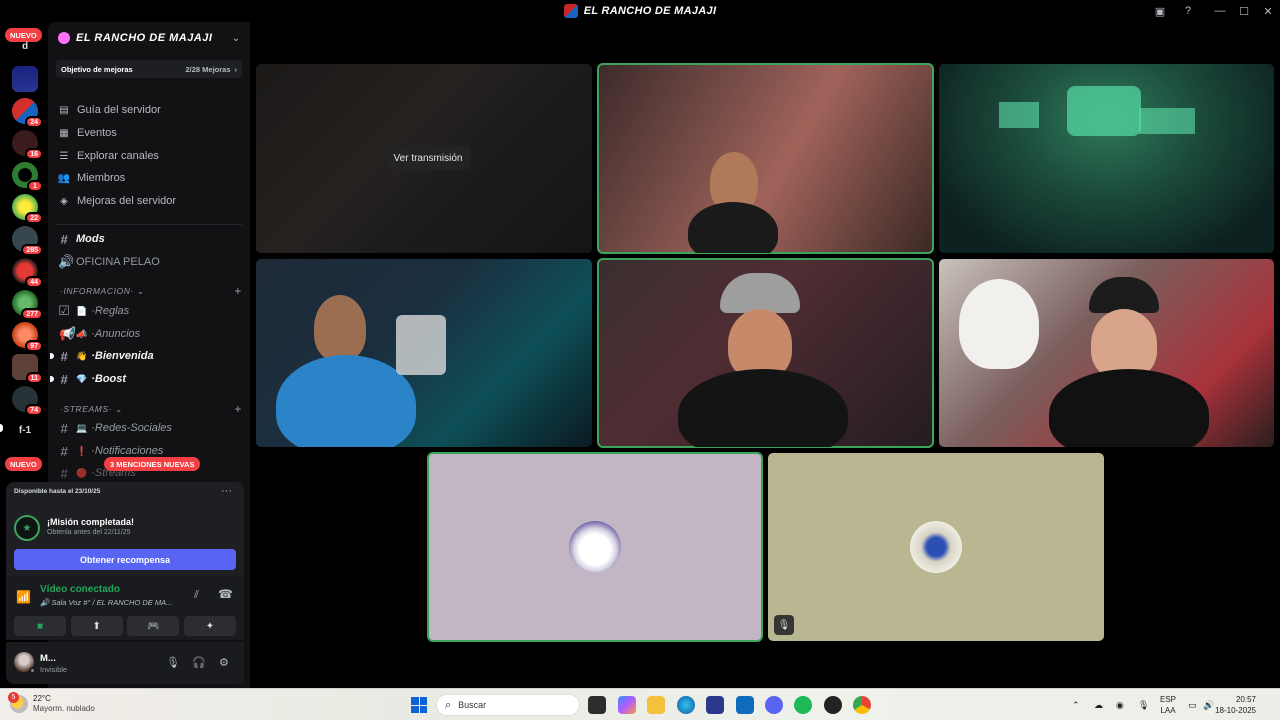 The image size is (1280, 720). Describe the element at coordinates (1192, 704) in the screenshot. I see `network-icon: ▭` at that location.